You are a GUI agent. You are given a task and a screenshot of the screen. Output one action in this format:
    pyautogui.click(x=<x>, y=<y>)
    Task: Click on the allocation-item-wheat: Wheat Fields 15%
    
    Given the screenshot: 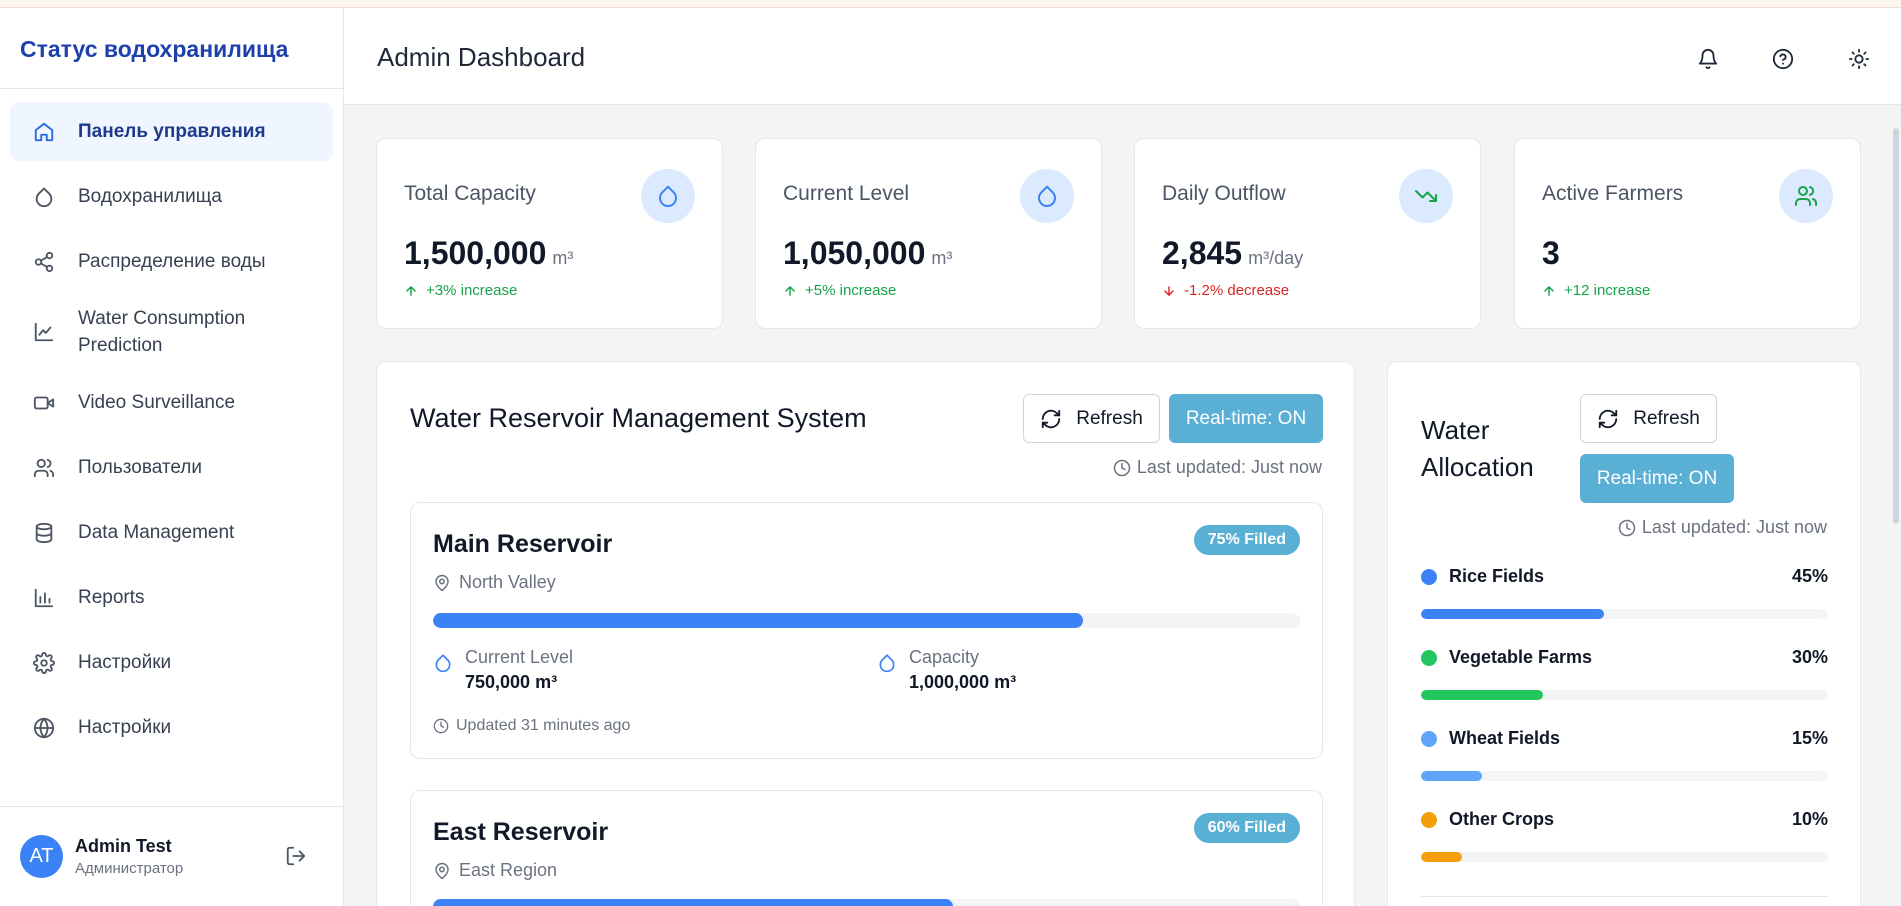 What is the action you would take?
    pyautogui.click(x=1624, y=754)
    